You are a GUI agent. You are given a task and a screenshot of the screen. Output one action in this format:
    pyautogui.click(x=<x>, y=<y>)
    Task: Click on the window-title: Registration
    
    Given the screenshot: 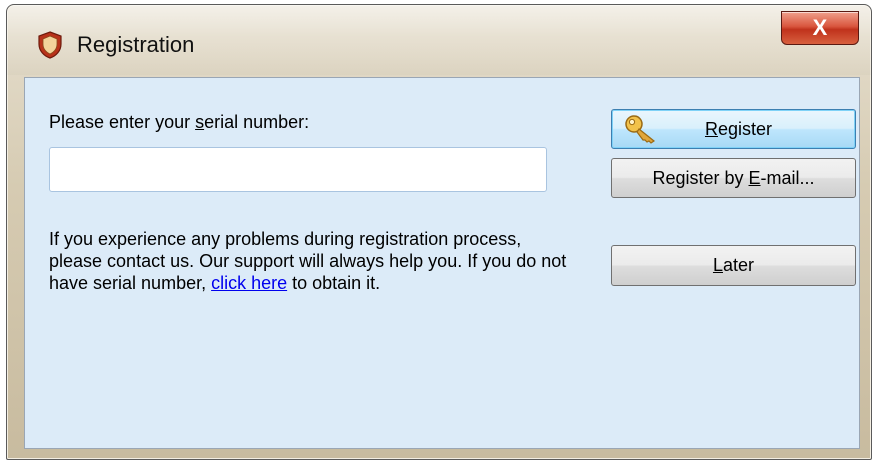 What is the action you would take?
    pyautogui.click(x=136, y=44)
    